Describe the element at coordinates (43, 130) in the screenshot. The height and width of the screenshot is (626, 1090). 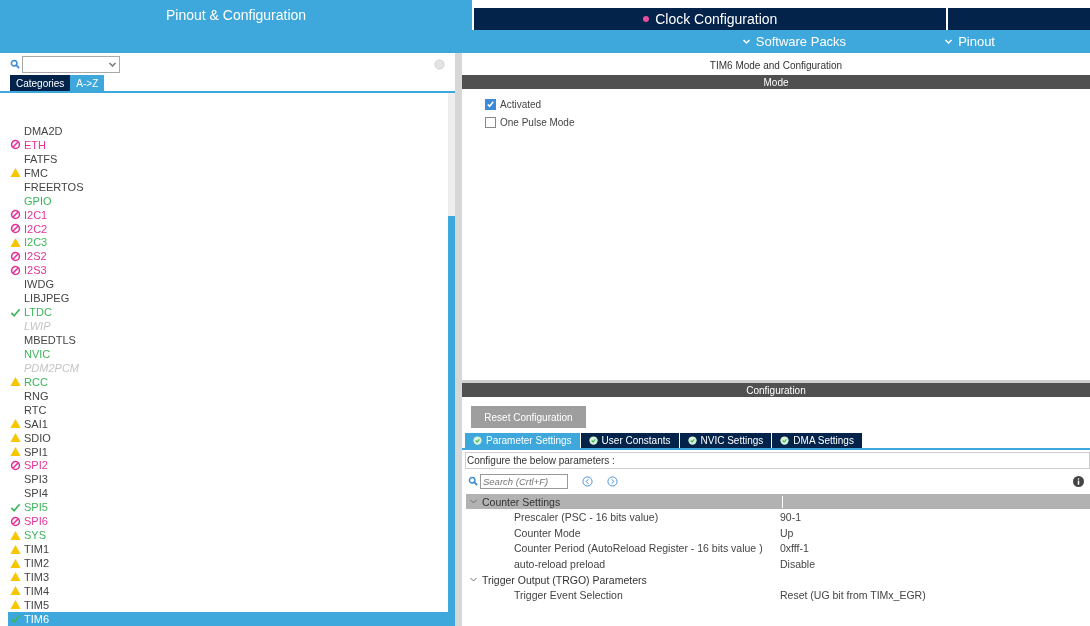
I see `item-label: DMA2D` at that location.